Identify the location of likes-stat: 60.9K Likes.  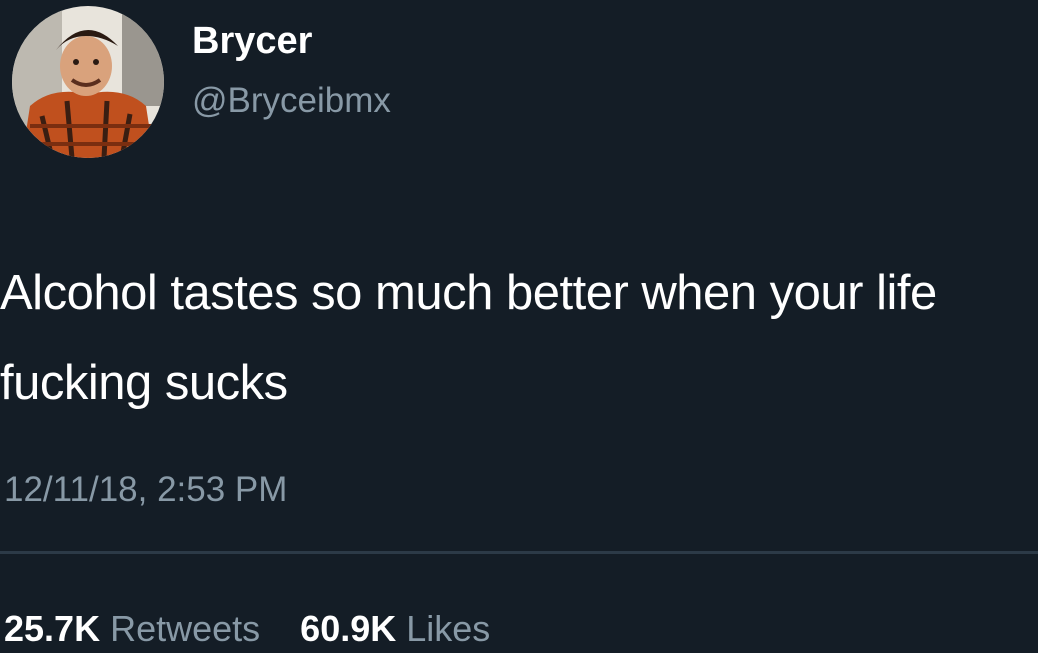
(395, 629).